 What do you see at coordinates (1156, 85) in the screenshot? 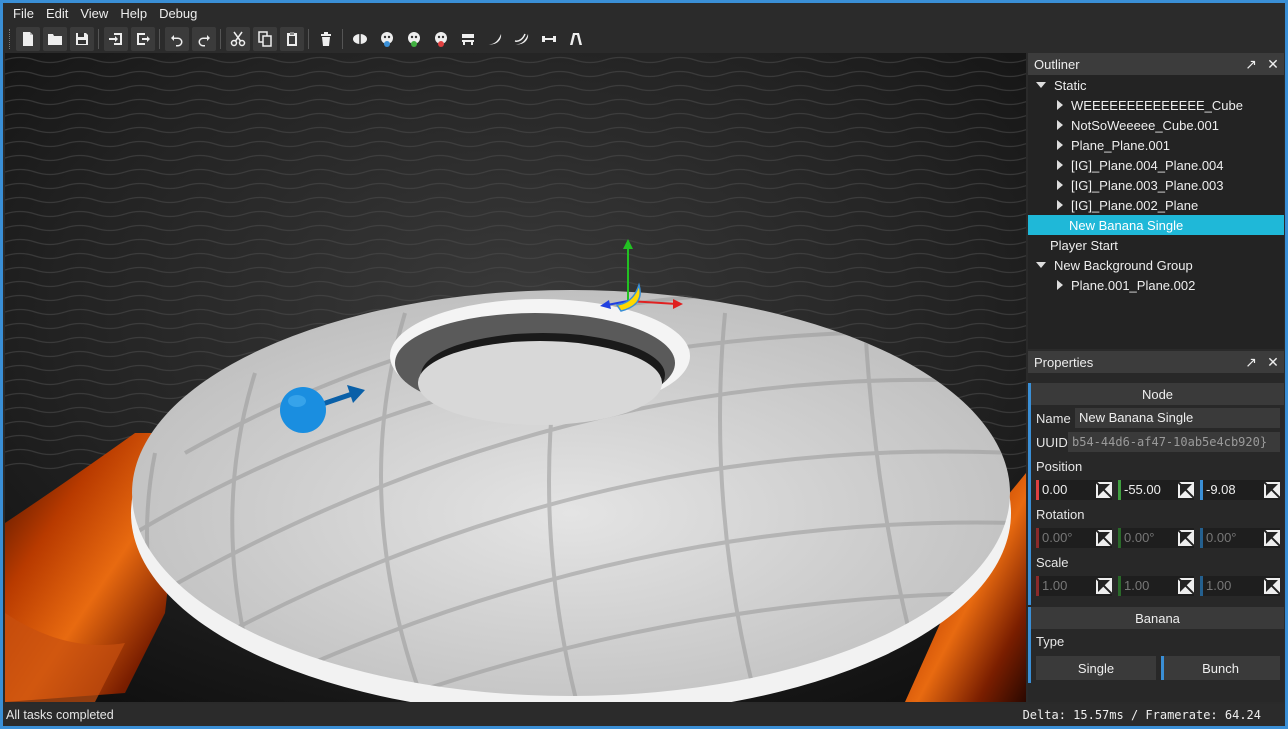
I see `tree-item-static: Static` at bounding box center [1156, 85].